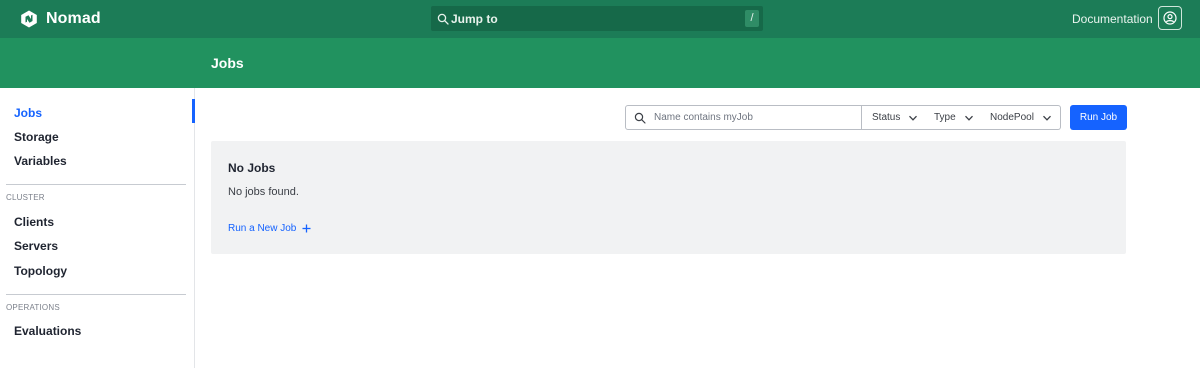  I want to click on job-search, so click(743, 117).